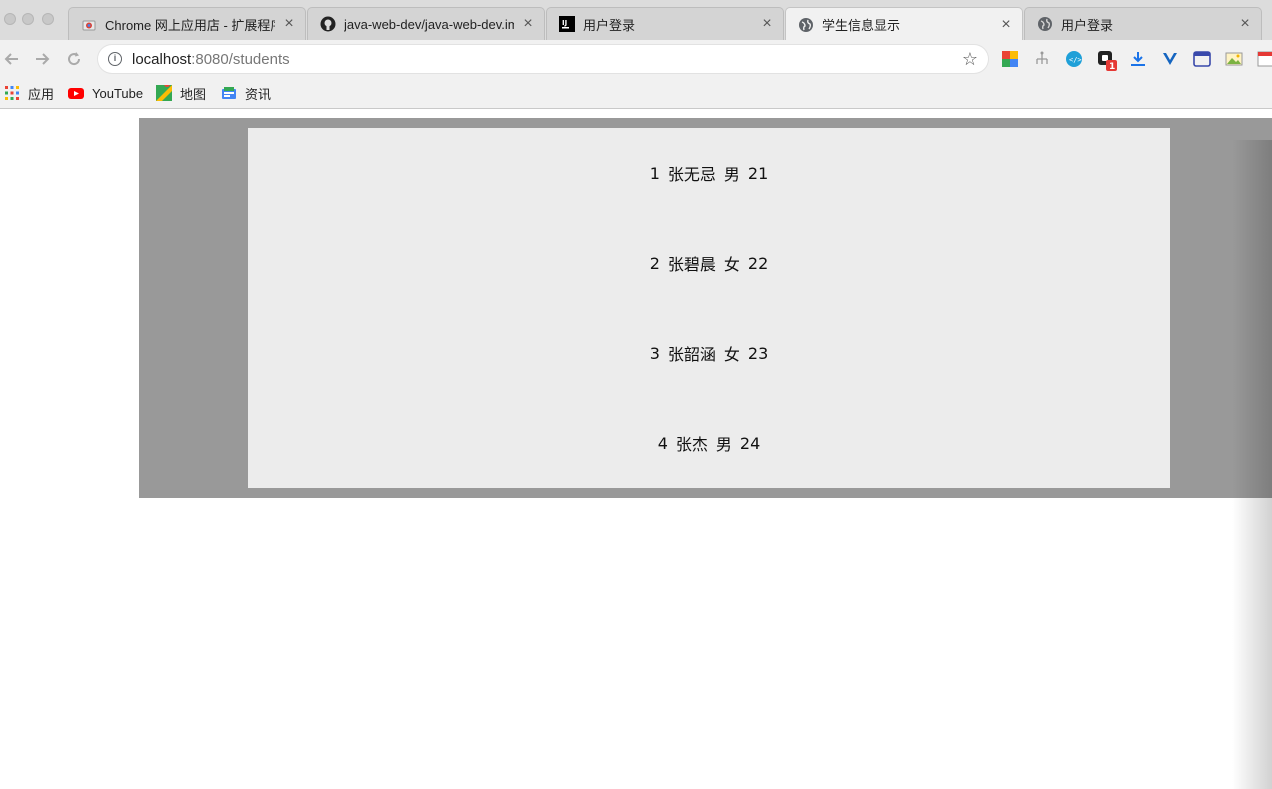 The image size is (1272, 789). Describe the element at coordinates (636, 93) in the screenshot. I see `bookmarks-bar: 应用 YouTube 地图 资讯` at that location.